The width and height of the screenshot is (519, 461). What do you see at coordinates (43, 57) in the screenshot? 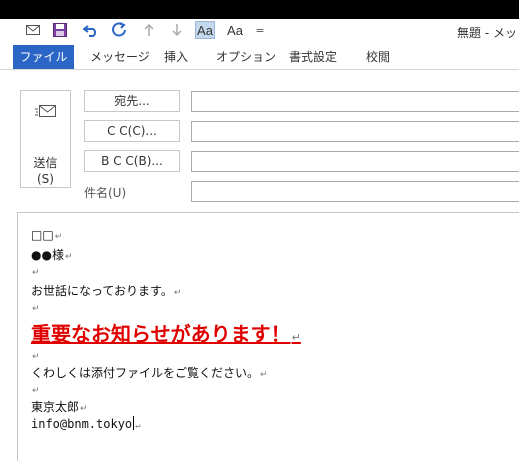
I see `tab-file: ファイル` at bounding box center [43, 57].